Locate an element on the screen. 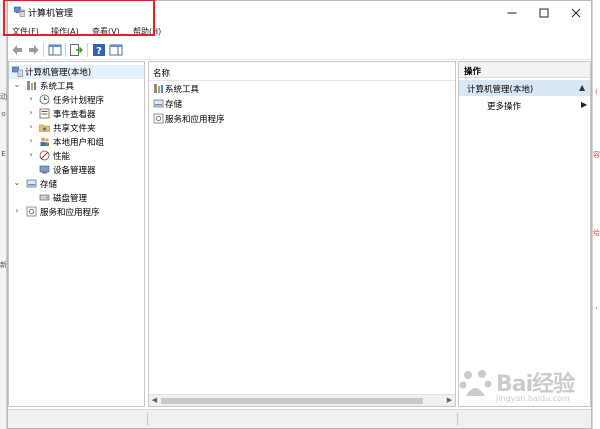 Image resolution: width=600 pixels, height=429 pixels. title-bar: 计算机管理 is located at coordinates (299, 12).